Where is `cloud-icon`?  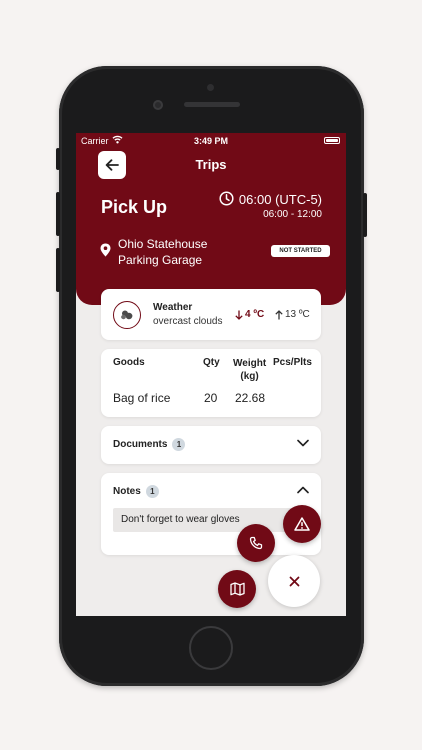 cloud-icon is located at coordinates (127, 315).